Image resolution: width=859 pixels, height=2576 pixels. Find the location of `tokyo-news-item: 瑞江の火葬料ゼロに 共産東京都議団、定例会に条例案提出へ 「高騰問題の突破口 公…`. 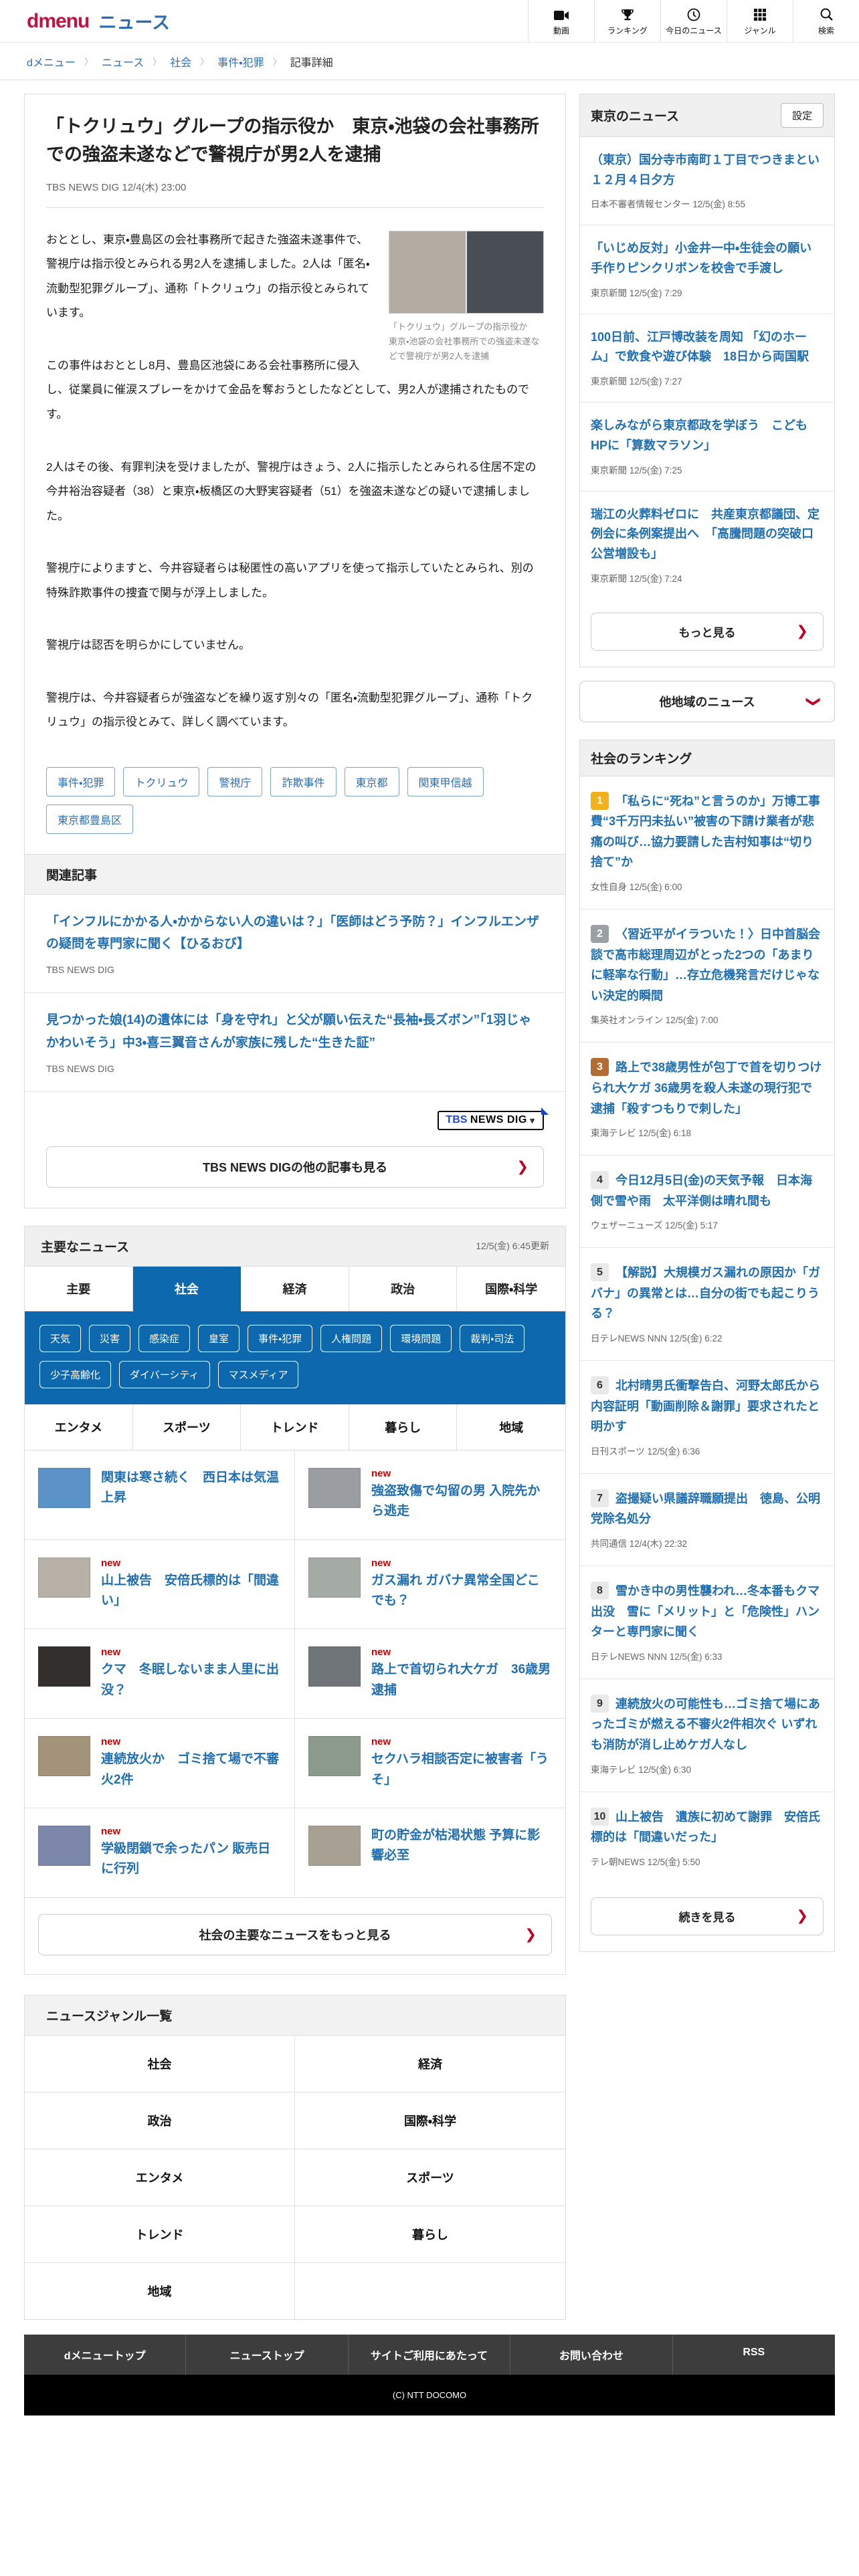

tokyo-news-item: 瑞江の火葬料ゼロに 共産東京都議団、定例会に条例案提出へ 「高騰問題の突破口 公… is located at coordinates (707, 544).